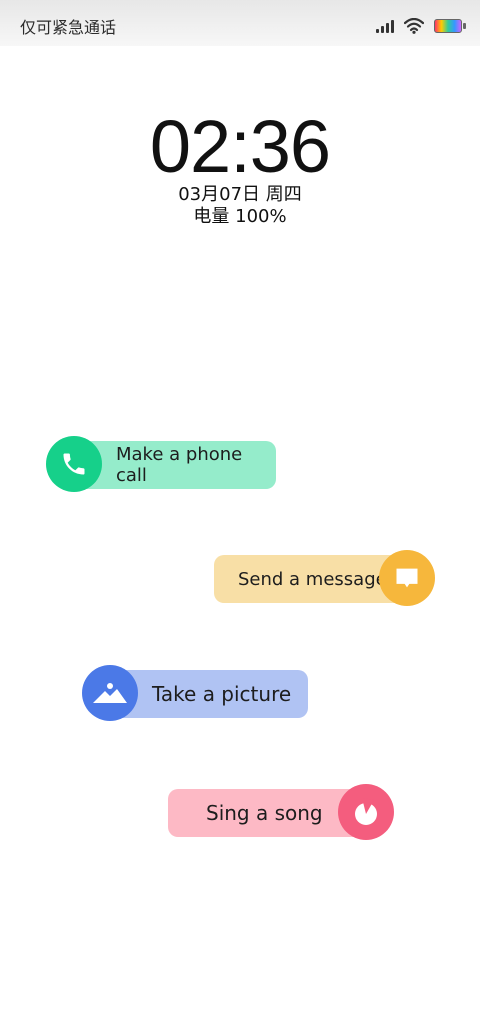  I want to click on status-icons, so click(421, 26).